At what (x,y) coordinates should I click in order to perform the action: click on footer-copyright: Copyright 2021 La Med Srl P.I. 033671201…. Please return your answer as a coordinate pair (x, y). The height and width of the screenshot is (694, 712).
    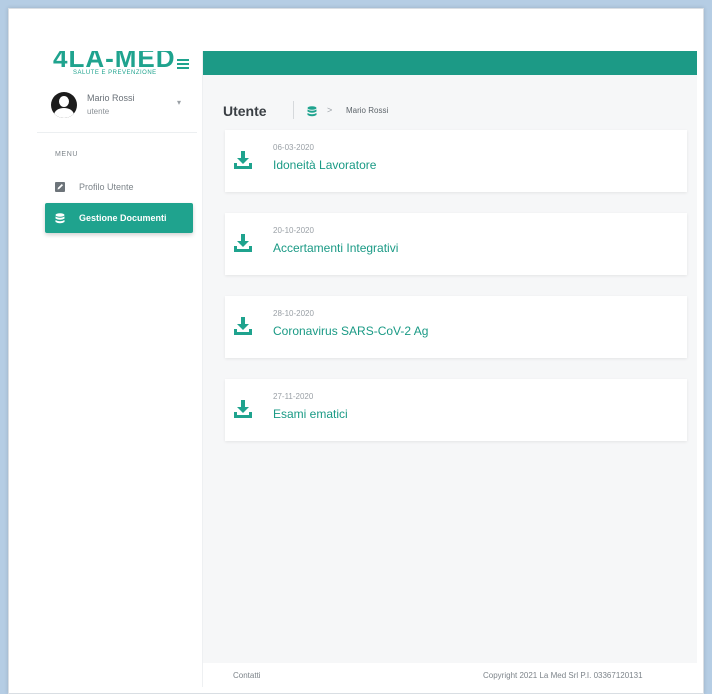
    Looking at the image, I should click on (563, 675).